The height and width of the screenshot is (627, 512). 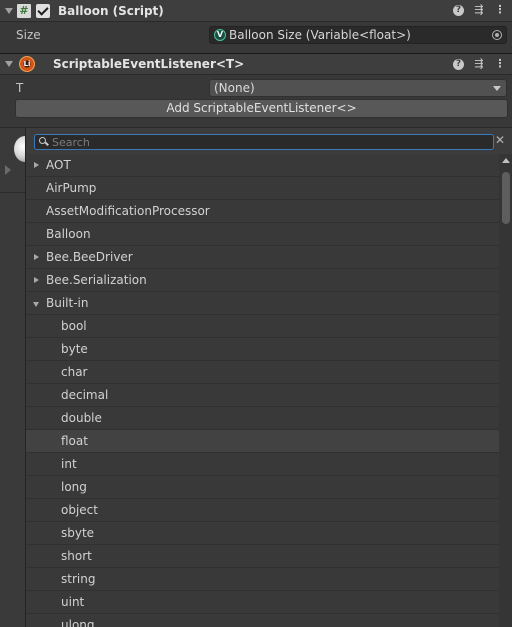 What do you see at coordinates (78, 622) in the screenshot?
I see `list-item-label: ulong` at bounding box center [78, 622].